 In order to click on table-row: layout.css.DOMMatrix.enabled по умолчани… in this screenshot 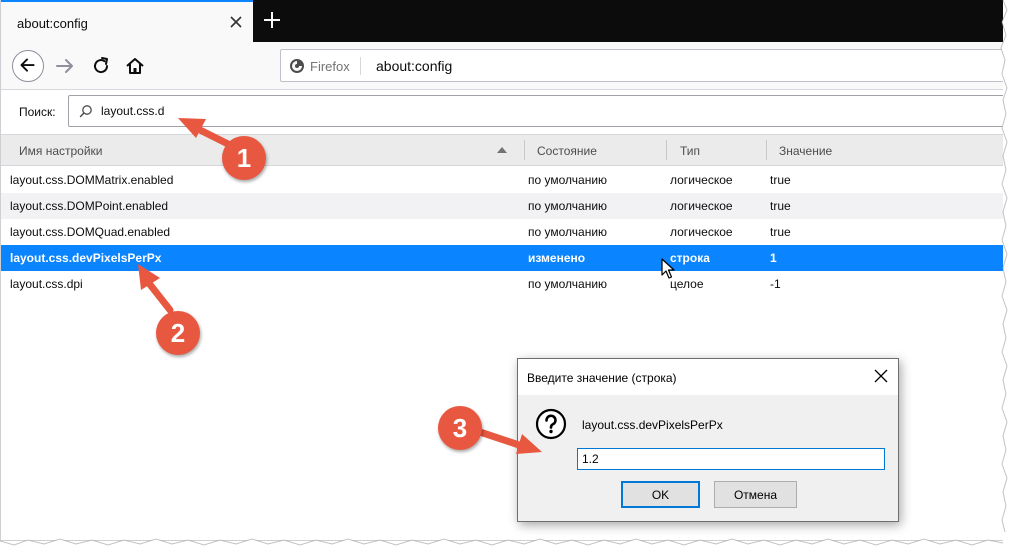, I will do `click(502, 180)`.